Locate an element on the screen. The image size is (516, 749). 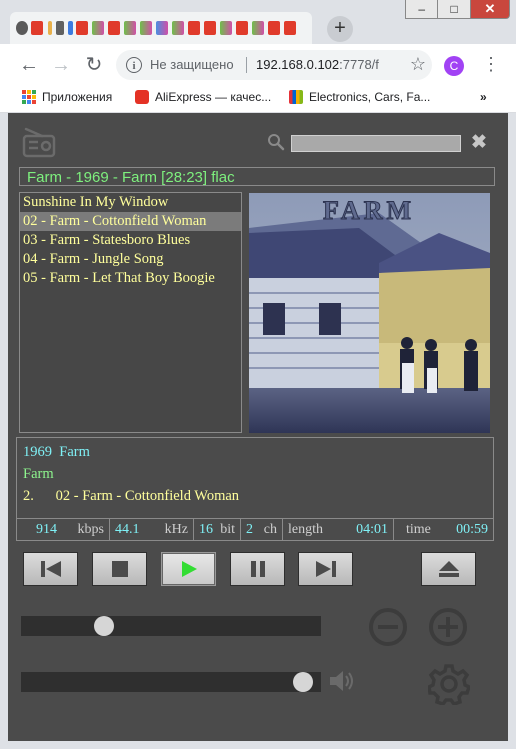
skip-previous-icon is located at coordinates (50, 569).